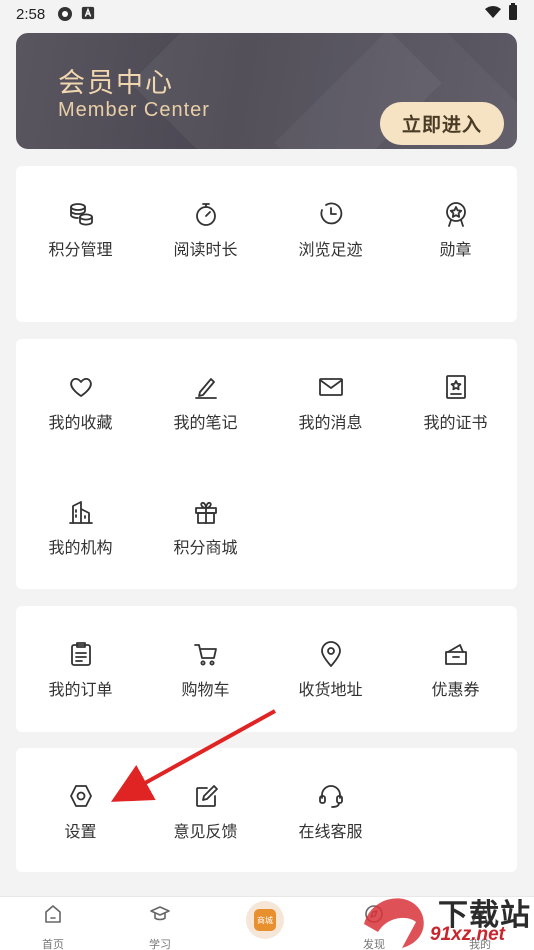 The image size is (534, 950). Describe the element at coordinates (80, 240) in the screenshot. I see `points-management-item: 积分管理` at that location.